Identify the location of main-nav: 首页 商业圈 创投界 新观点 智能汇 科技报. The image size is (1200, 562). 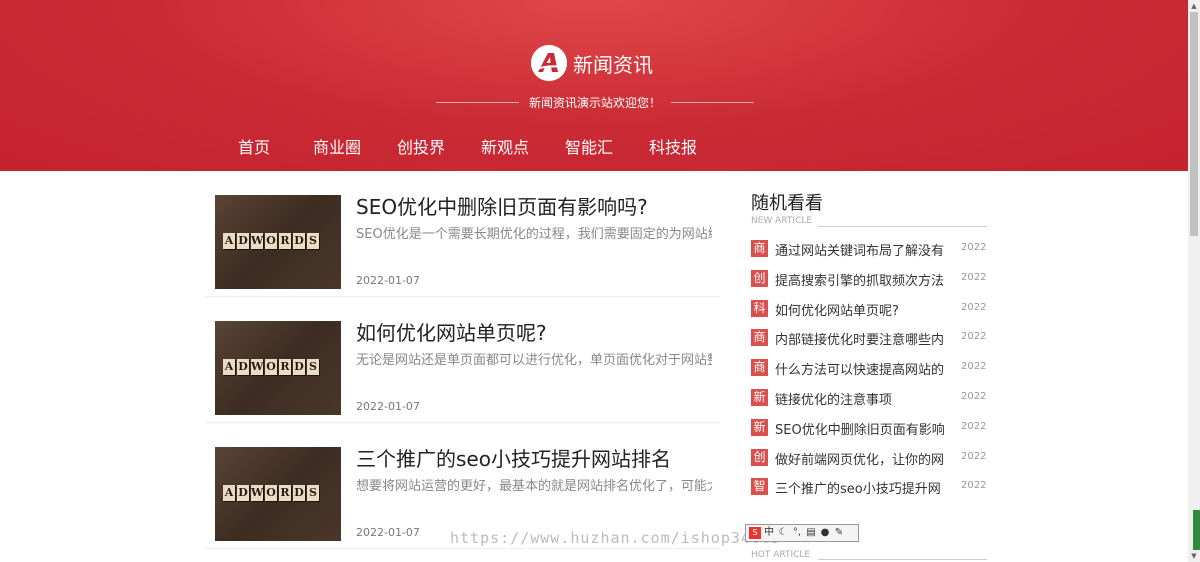
(473, 146).